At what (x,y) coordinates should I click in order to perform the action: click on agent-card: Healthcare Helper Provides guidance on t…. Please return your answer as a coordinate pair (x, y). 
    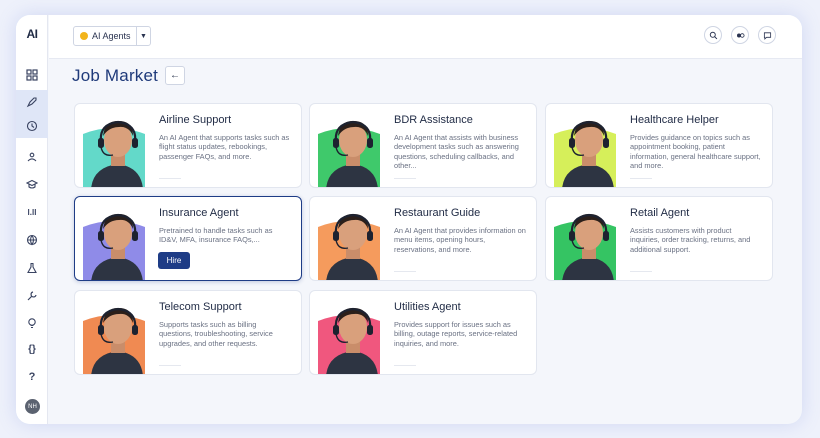
    Looking at the image, I should click on (659, 145).